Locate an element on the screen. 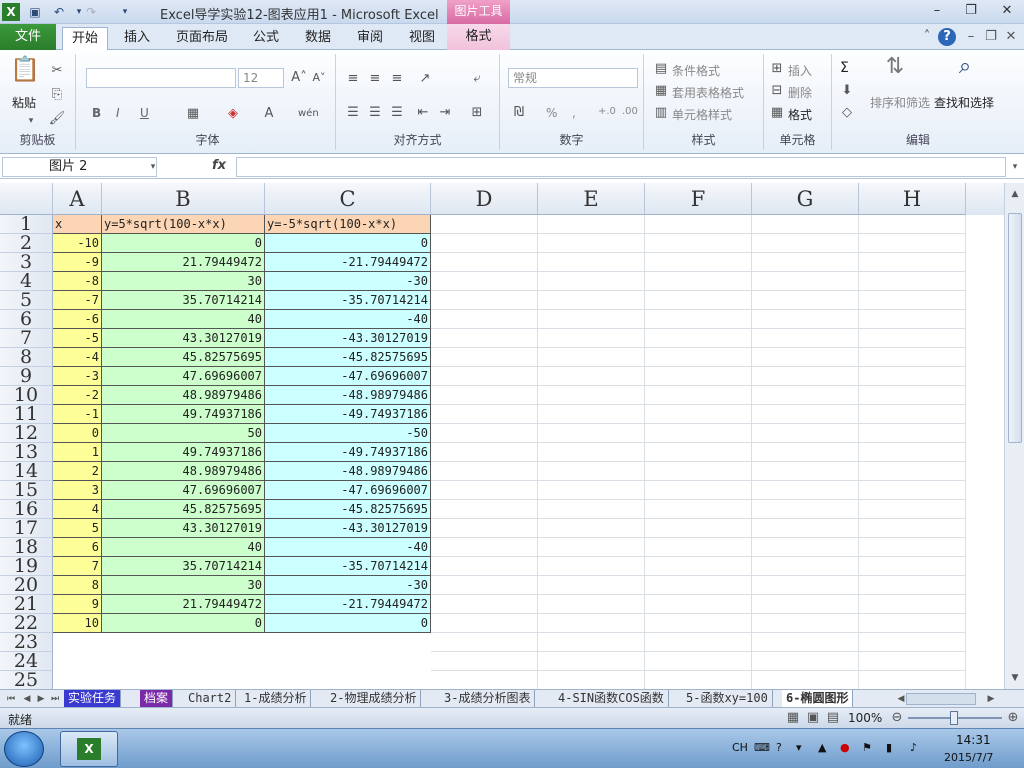  row-header-22: 22 is located at coordinates (26, 623).